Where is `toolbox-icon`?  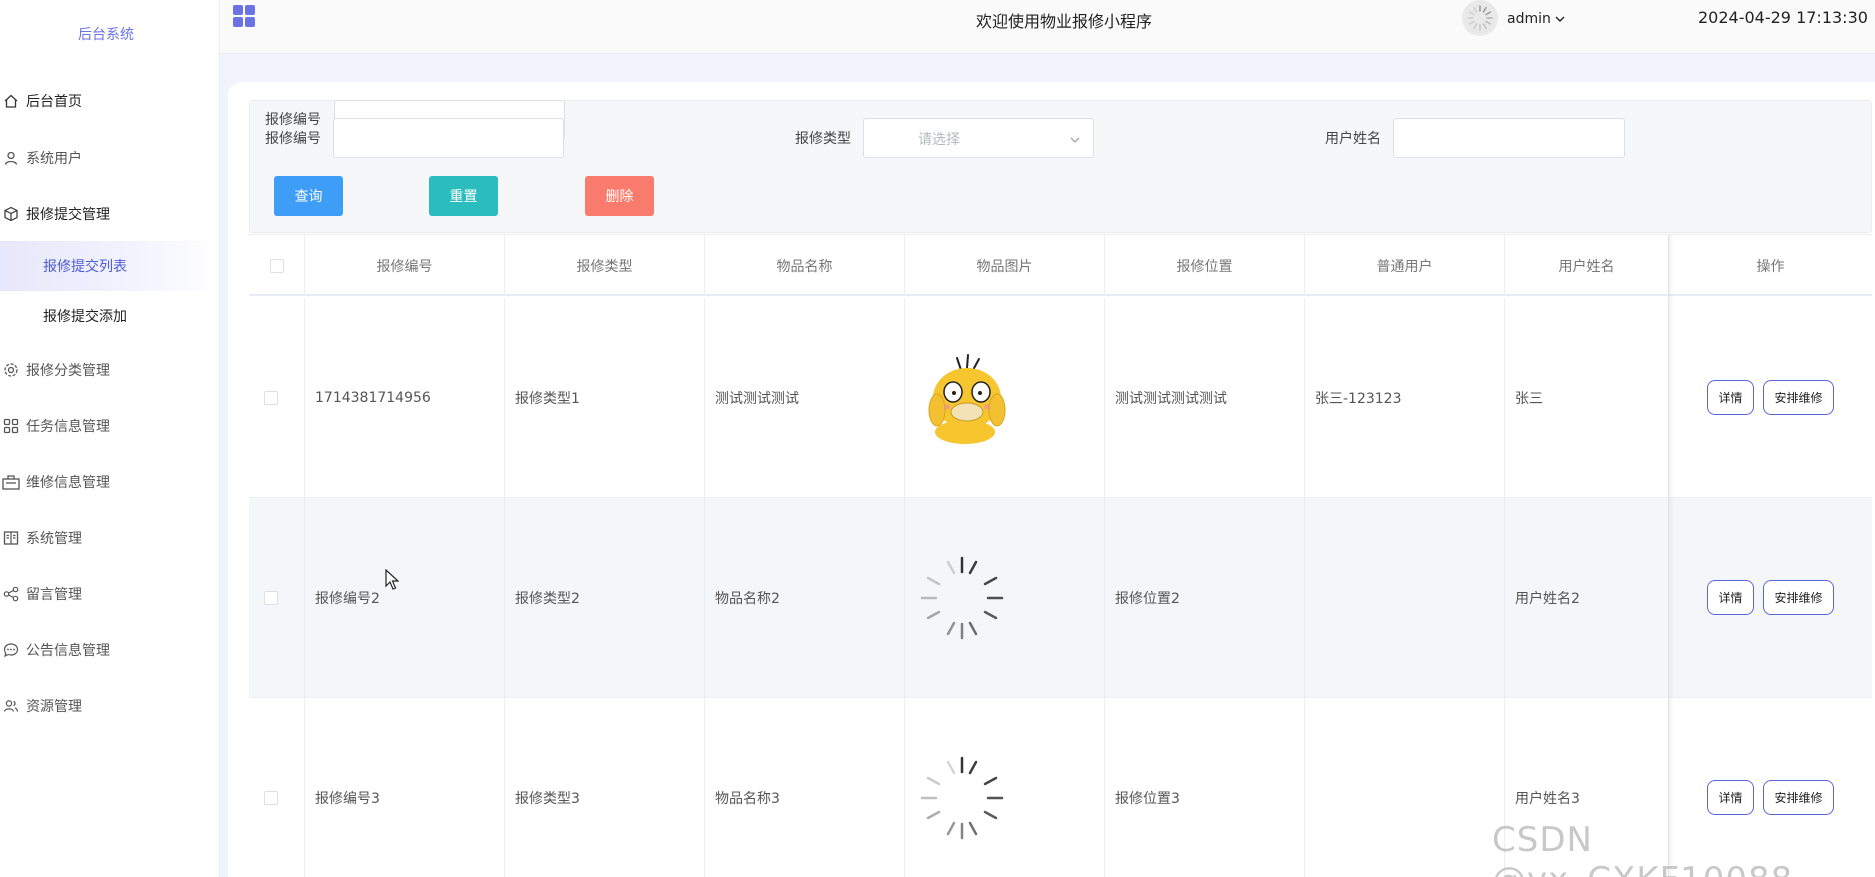 toolbox-icon is located at coordinates (11, 482).